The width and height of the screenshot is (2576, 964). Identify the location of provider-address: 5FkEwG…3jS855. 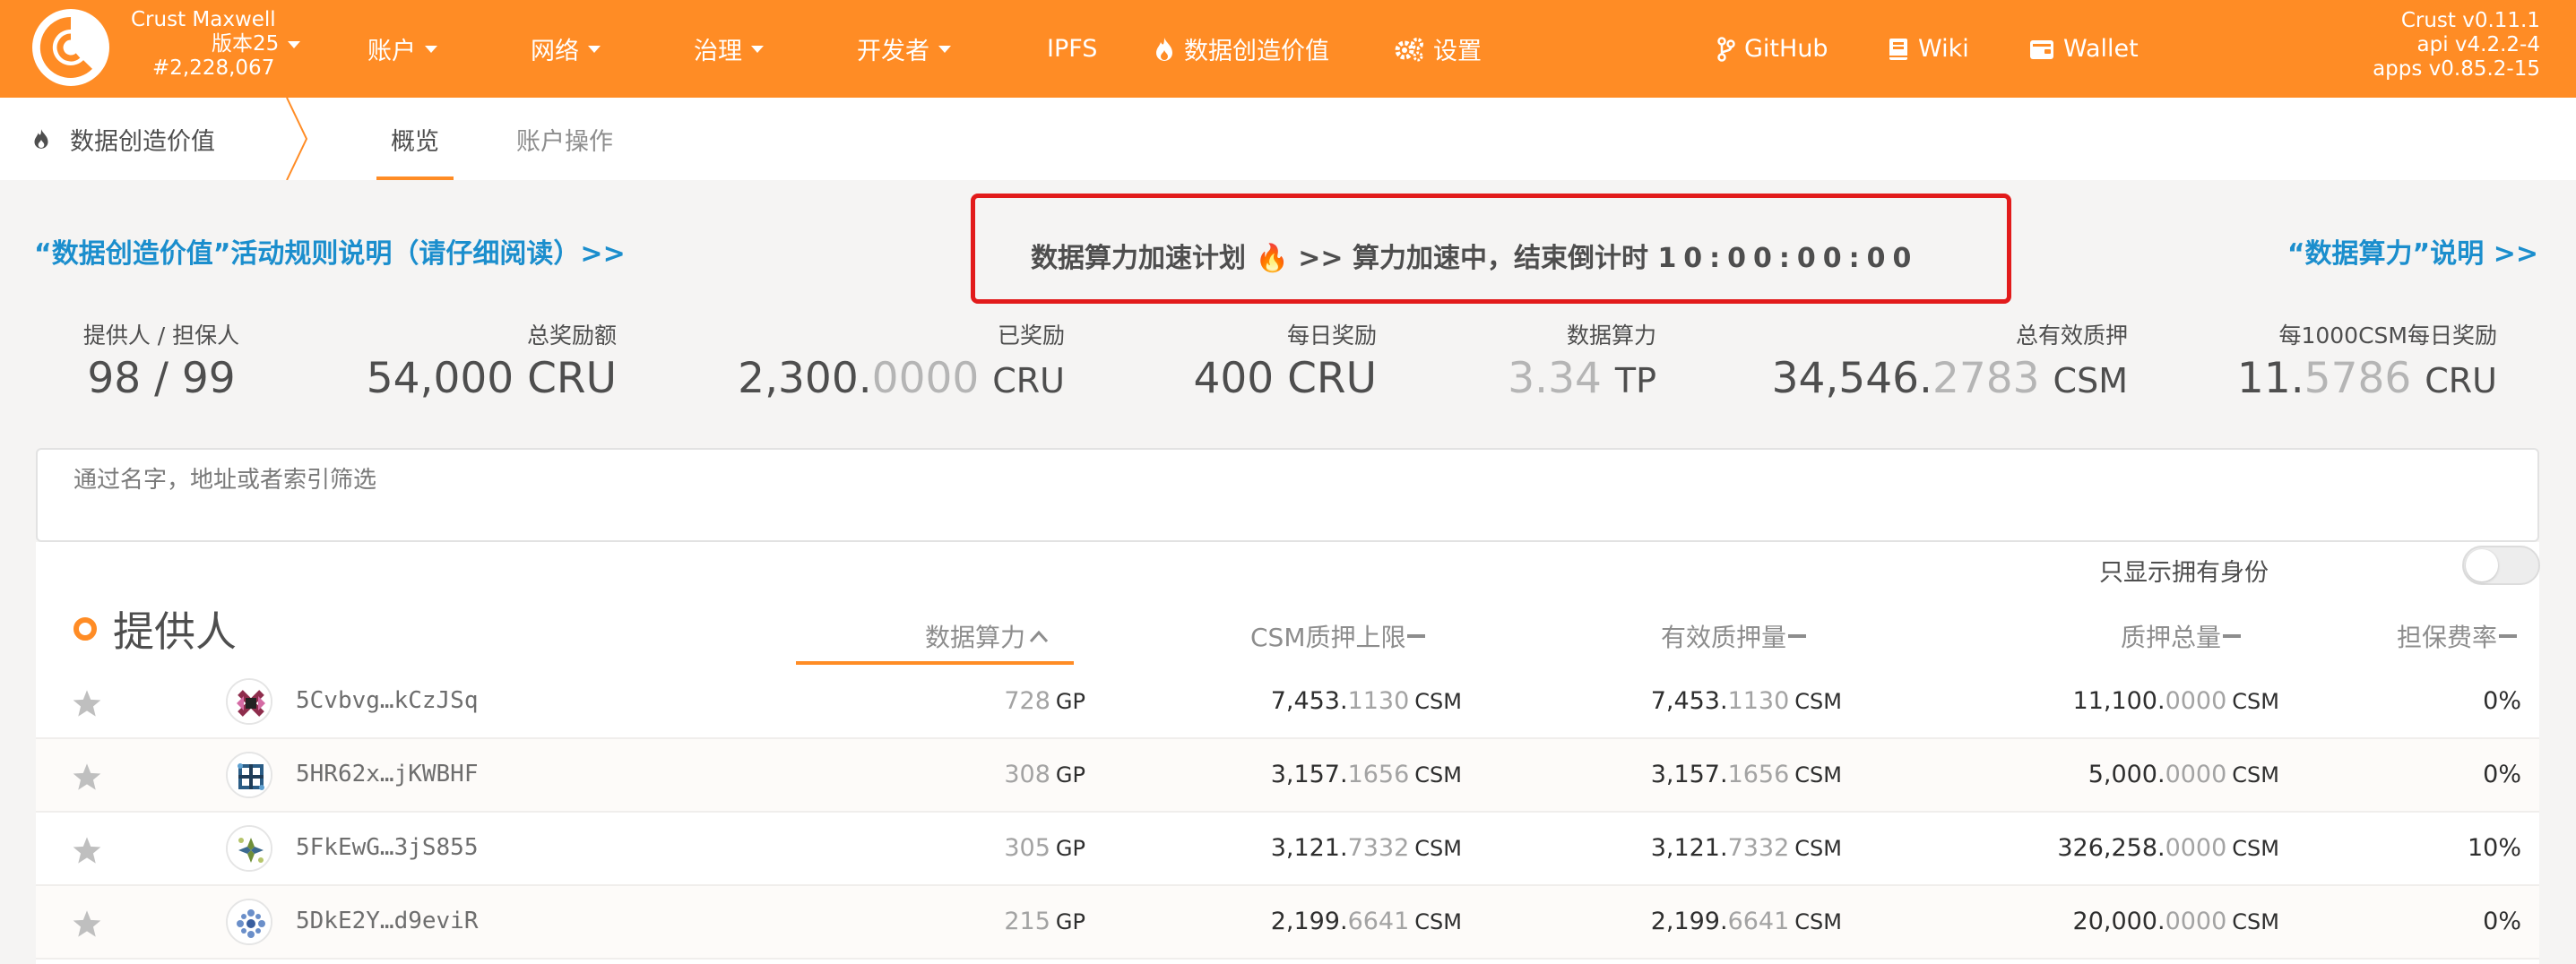
(387, 847).